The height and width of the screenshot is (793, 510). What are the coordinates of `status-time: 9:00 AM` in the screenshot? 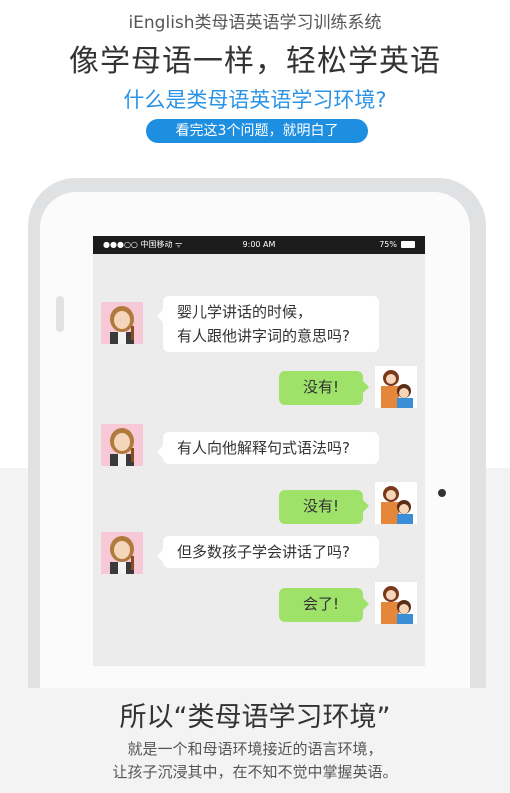 It's located at (259, 244).